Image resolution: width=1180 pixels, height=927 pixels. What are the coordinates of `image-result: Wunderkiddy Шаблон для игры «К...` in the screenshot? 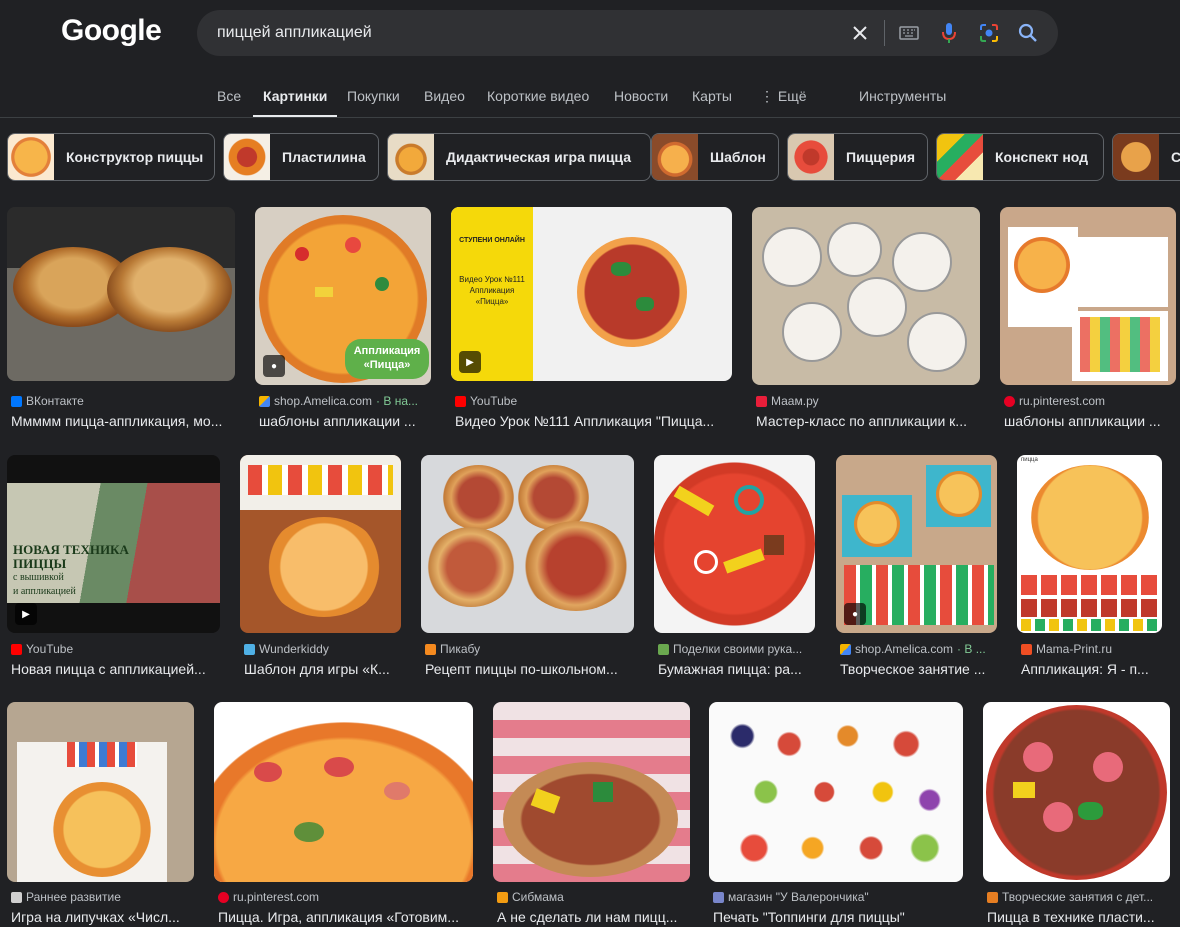 It's located at (320, 570).